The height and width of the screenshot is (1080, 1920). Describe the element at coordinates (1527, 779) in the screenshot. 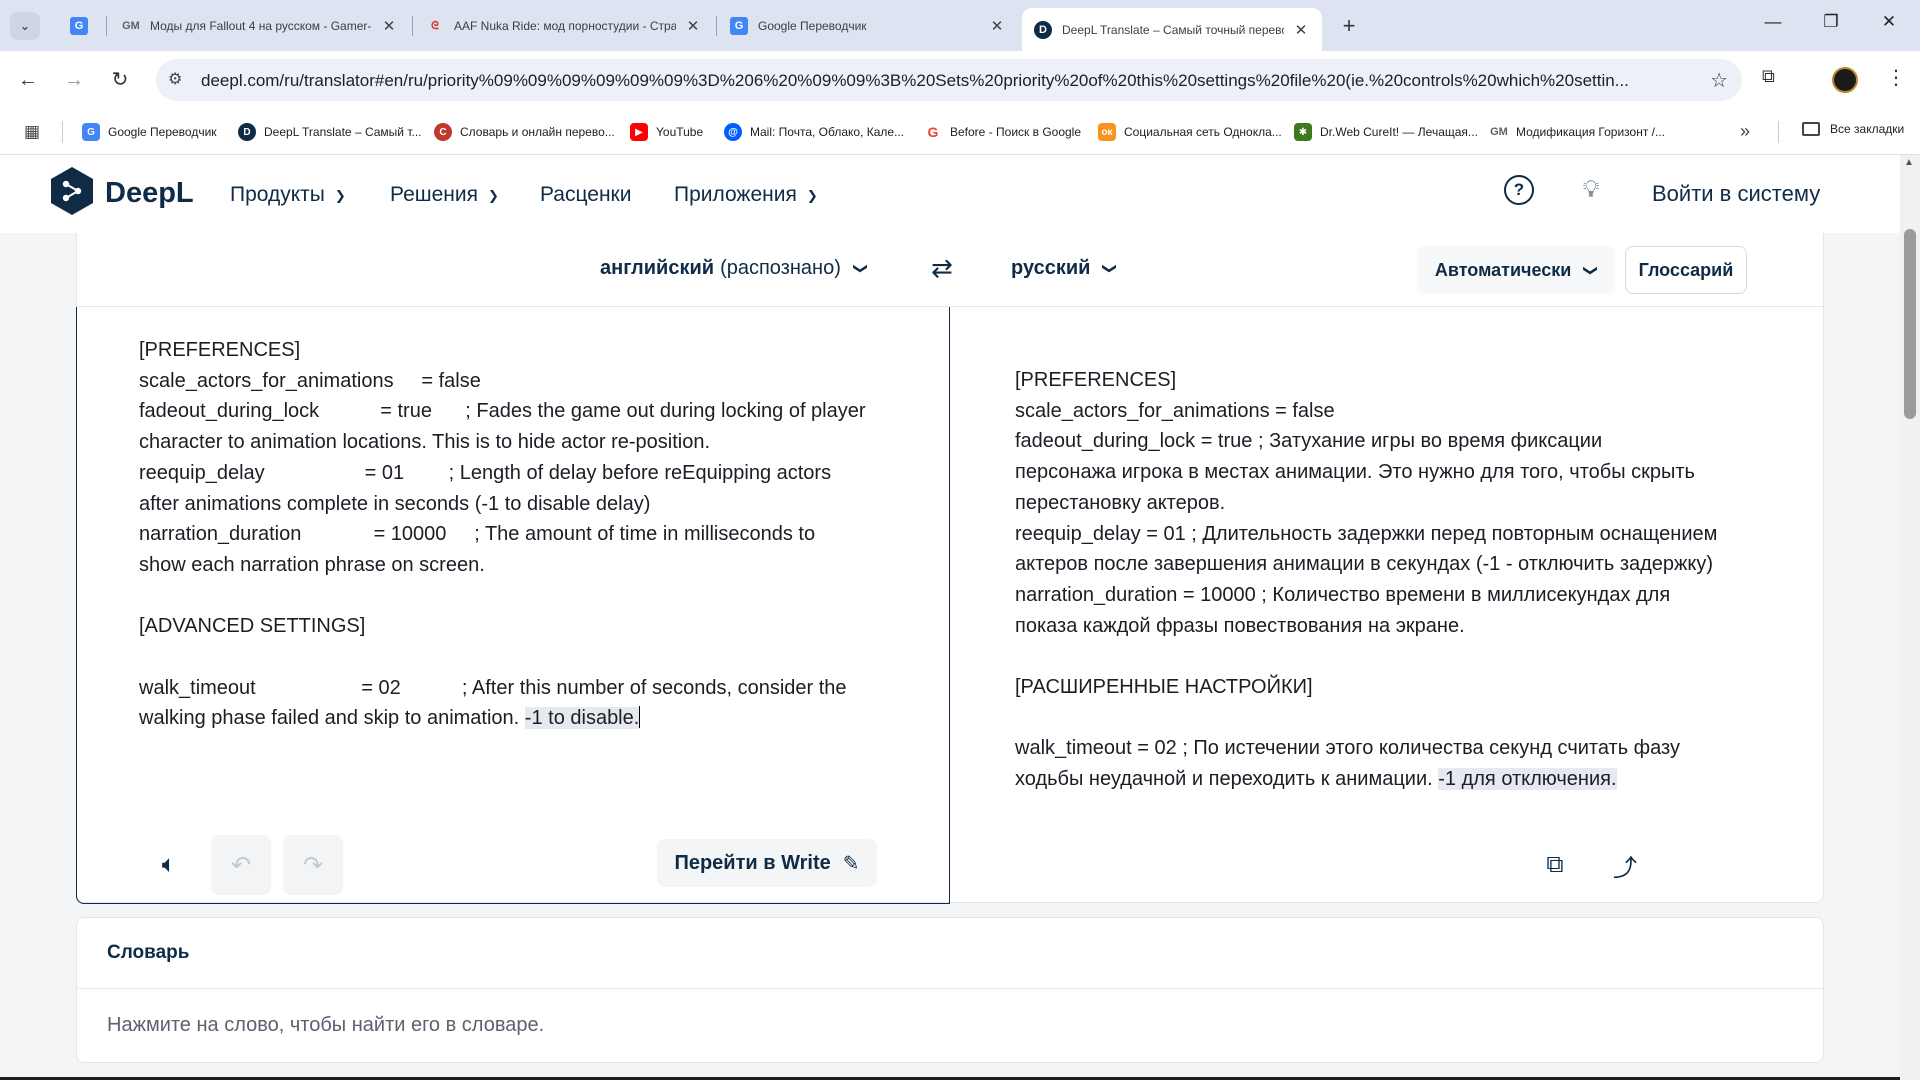

I see `highlighted-sentence: -1 для отключения.` at that location.